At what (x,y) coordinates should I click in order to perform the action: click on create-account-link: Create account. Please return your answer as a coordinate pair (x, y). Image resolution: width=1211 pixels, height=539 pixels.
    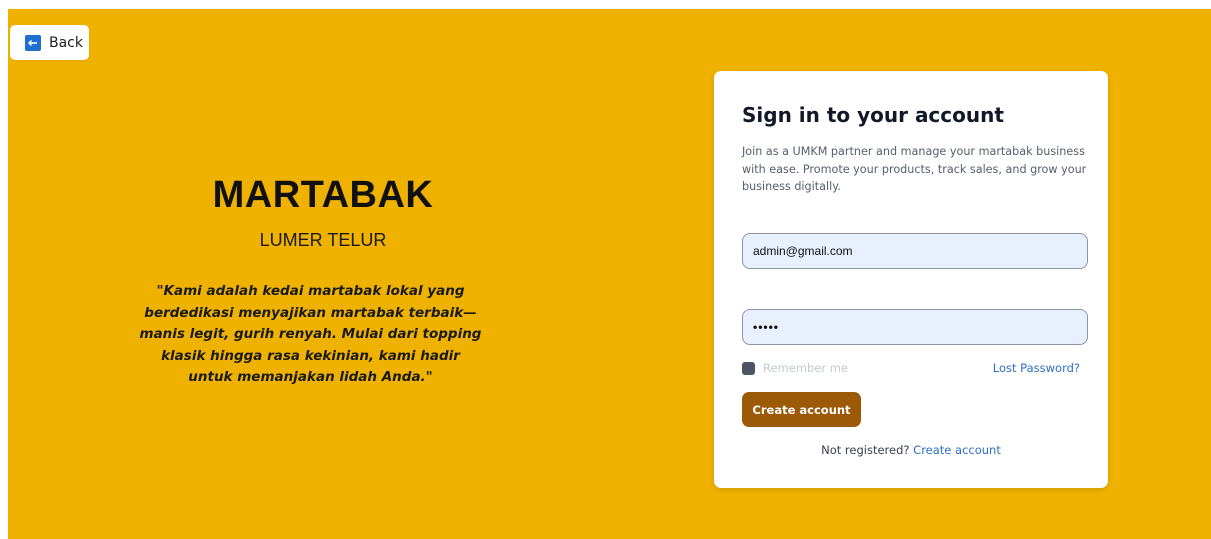
    Looking at the image, I should click on (957, 450).